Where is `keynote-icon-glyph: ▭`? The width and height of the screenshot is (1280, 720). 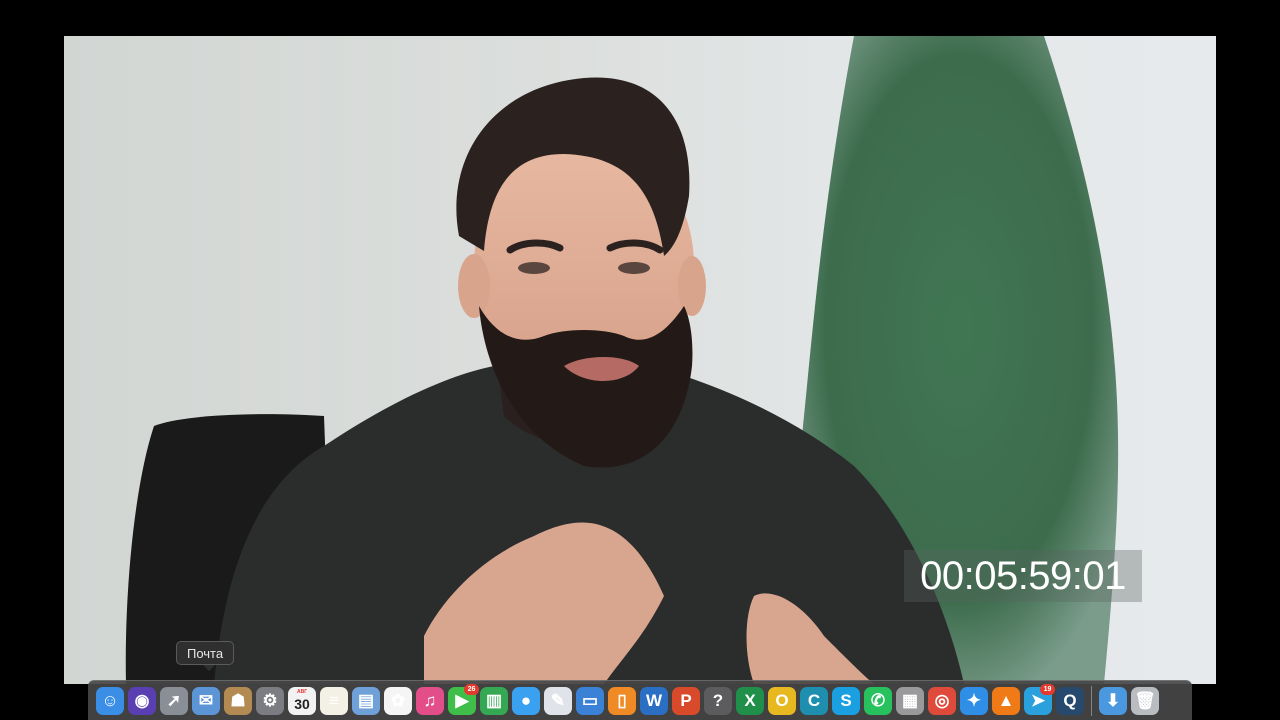 keynote-icon-glyph: ▭ is located at coordinates (590, 700).